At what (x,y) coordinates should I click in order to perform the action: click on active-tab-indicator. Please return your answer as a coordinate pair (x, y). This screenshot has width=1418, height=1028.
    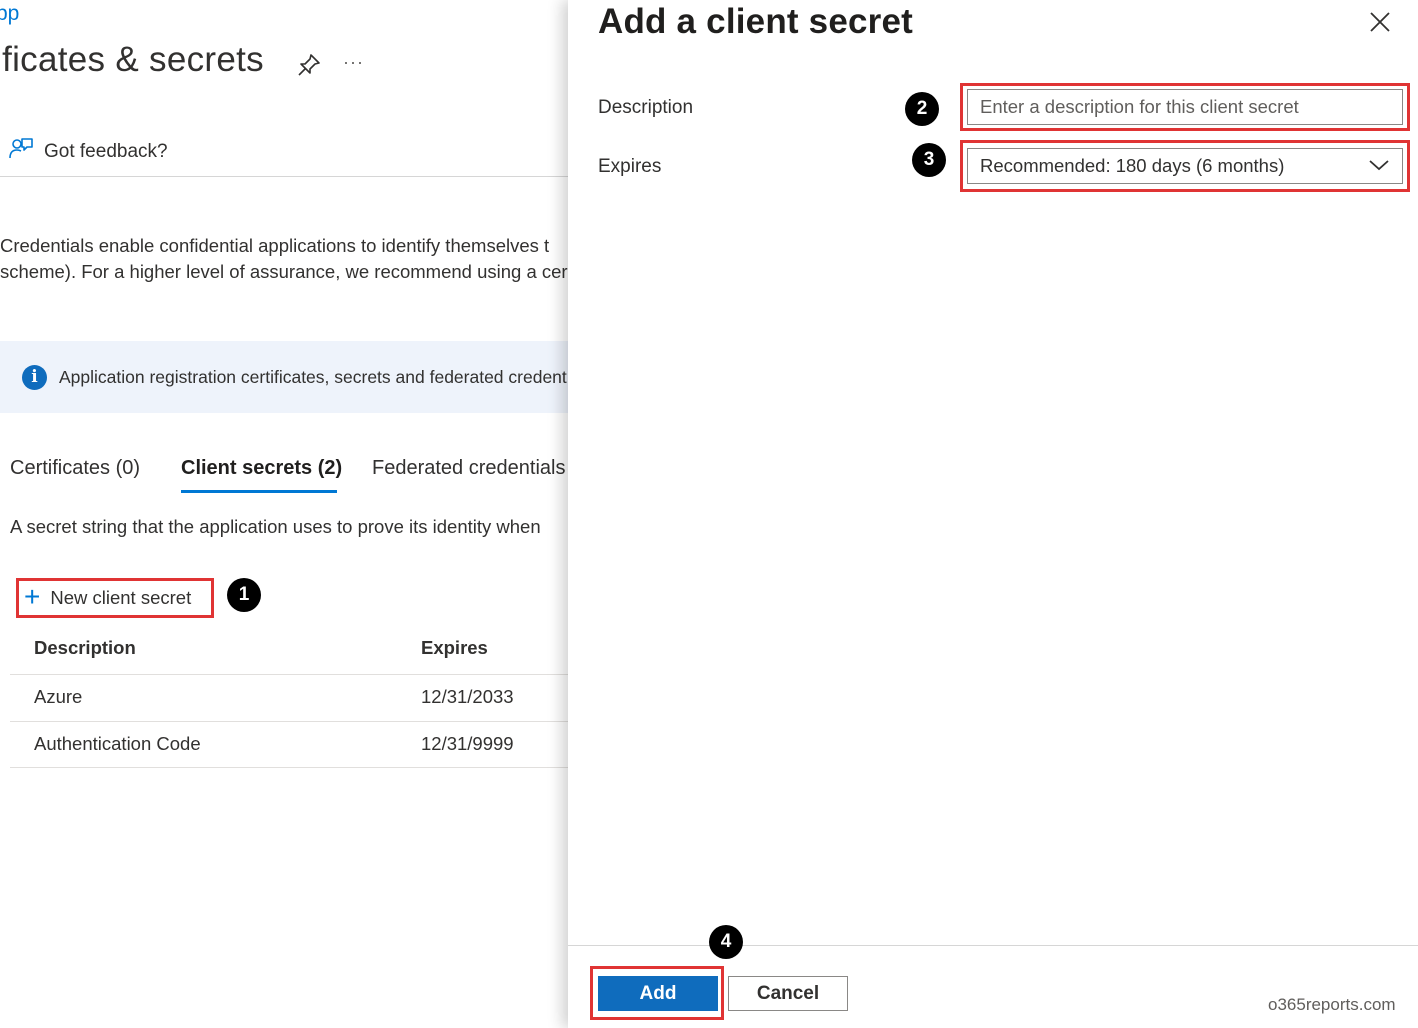
    Looking at the image, I should click on (259, 491).